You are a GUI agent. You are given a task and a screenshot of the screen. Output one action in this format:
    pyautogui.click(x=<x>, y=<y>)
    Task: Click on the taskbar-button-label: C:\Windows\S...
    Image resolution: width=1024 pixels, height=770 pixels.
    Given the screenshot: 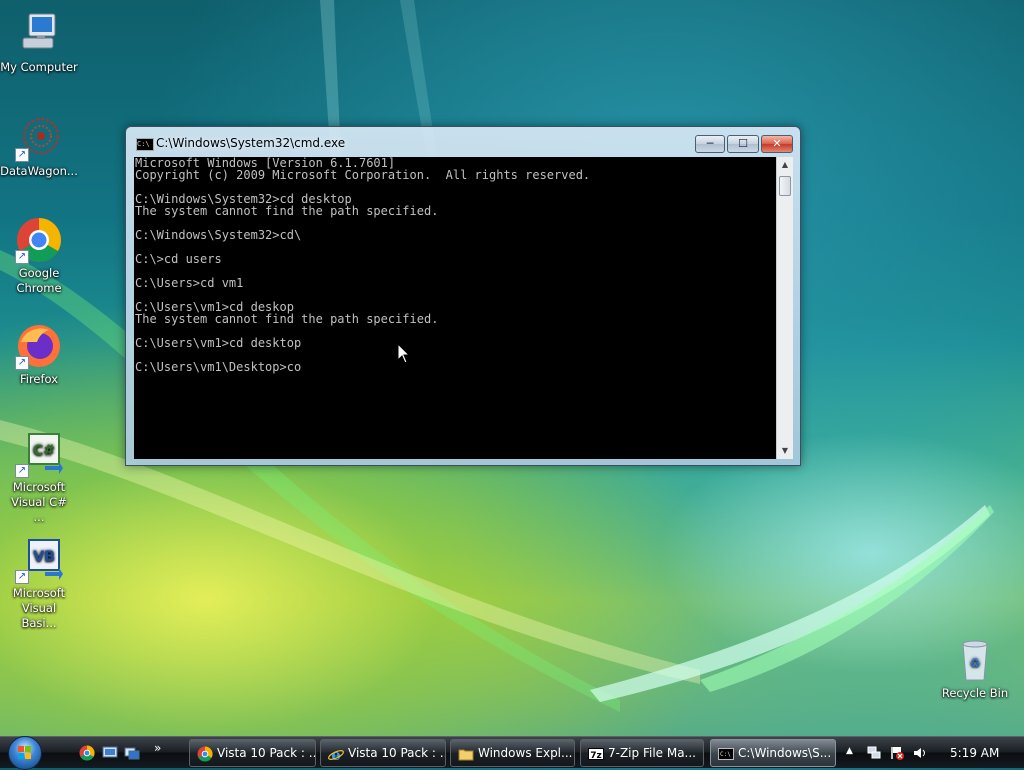 What is the action you would take?
    pyautogui.click(x=785, y=753)
    